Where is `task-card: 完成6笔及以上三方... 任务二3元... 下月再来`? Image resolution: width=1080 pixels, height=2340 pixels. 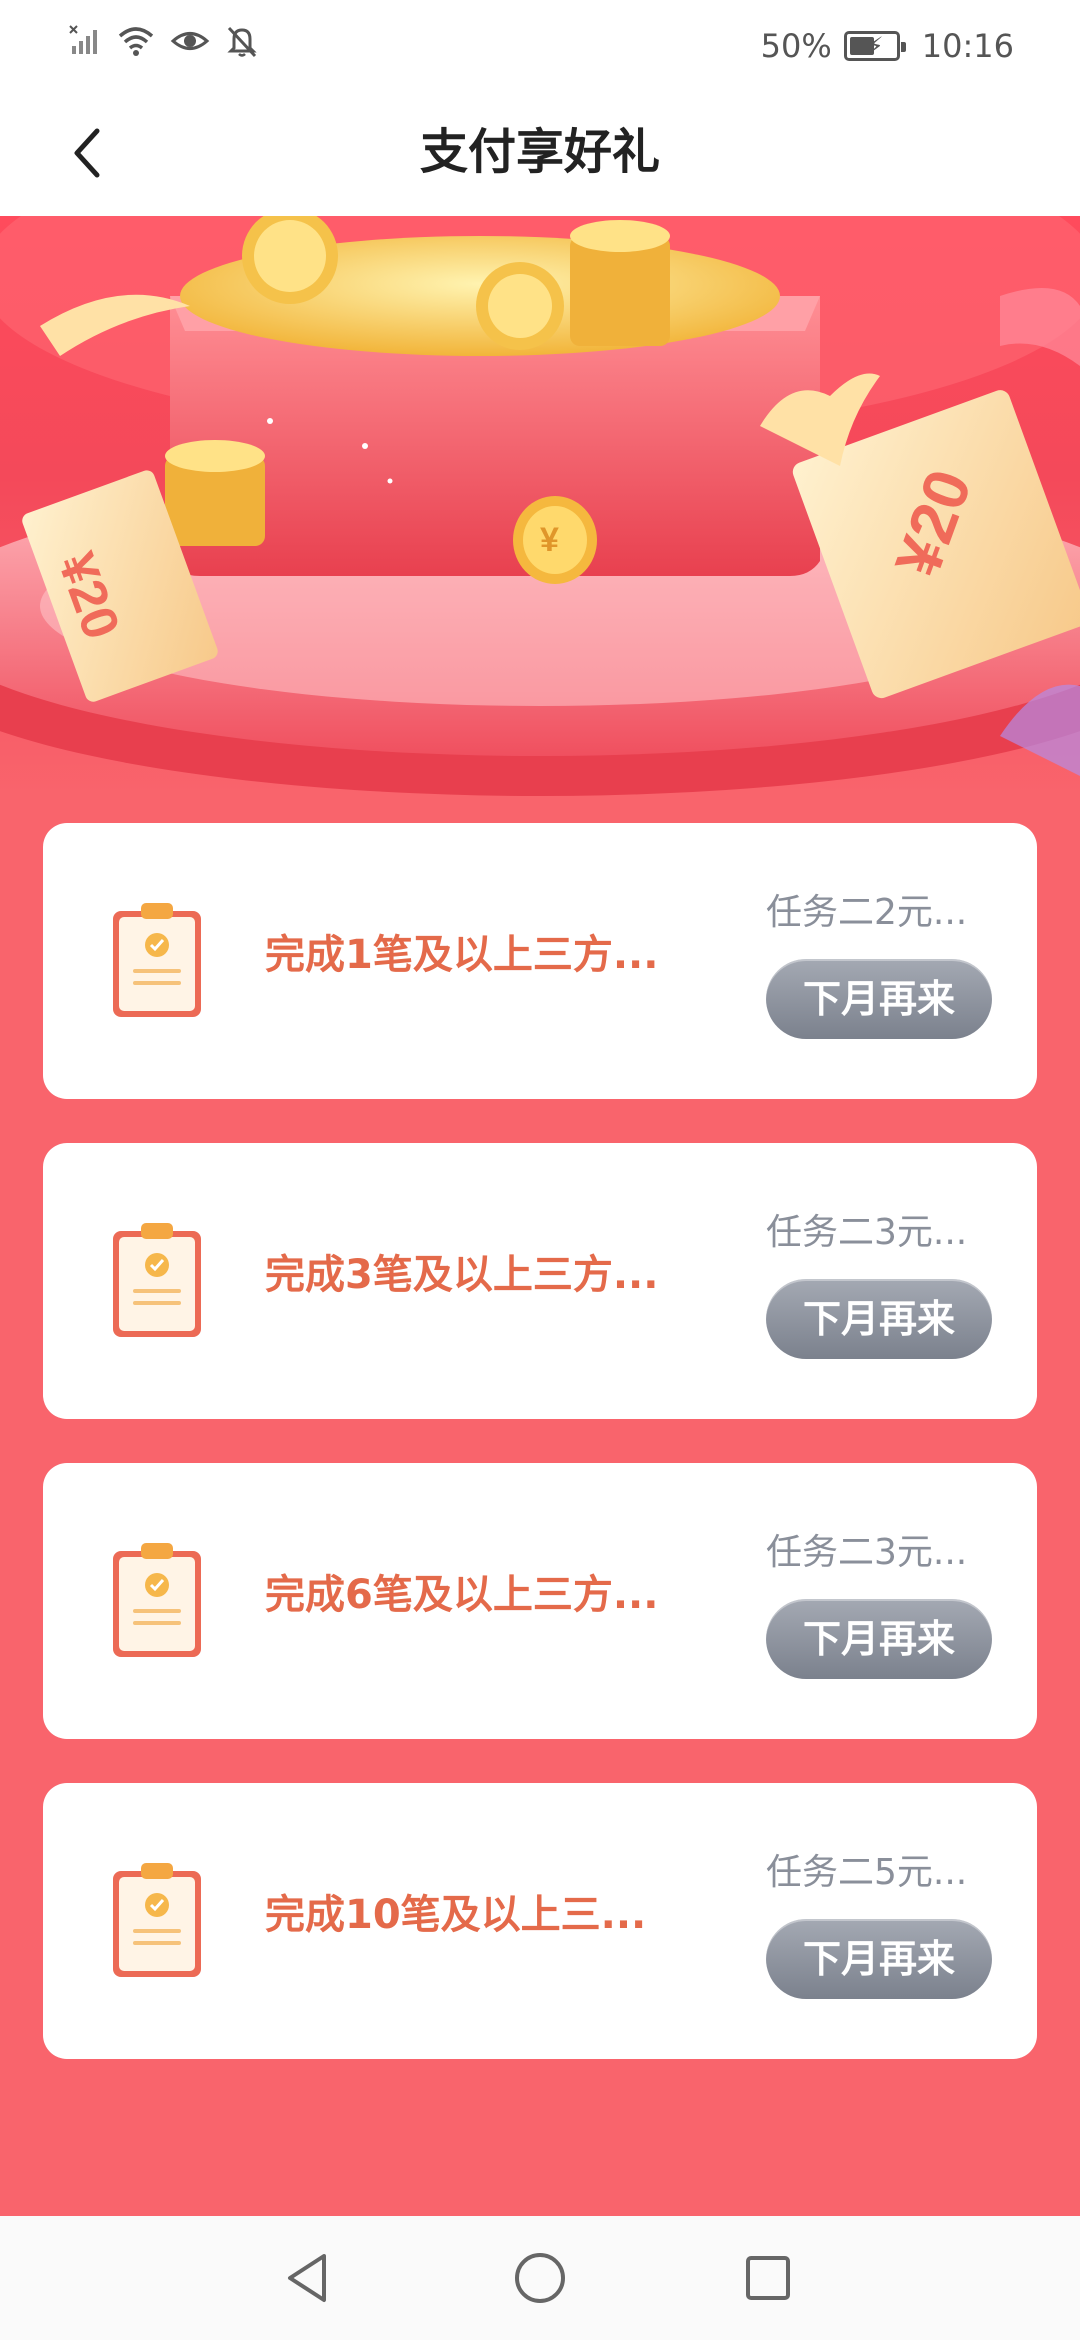 task-card: 完成6笔及以上三方... 任务二3元... 下月再来 is located at coordinates (540, 1601).